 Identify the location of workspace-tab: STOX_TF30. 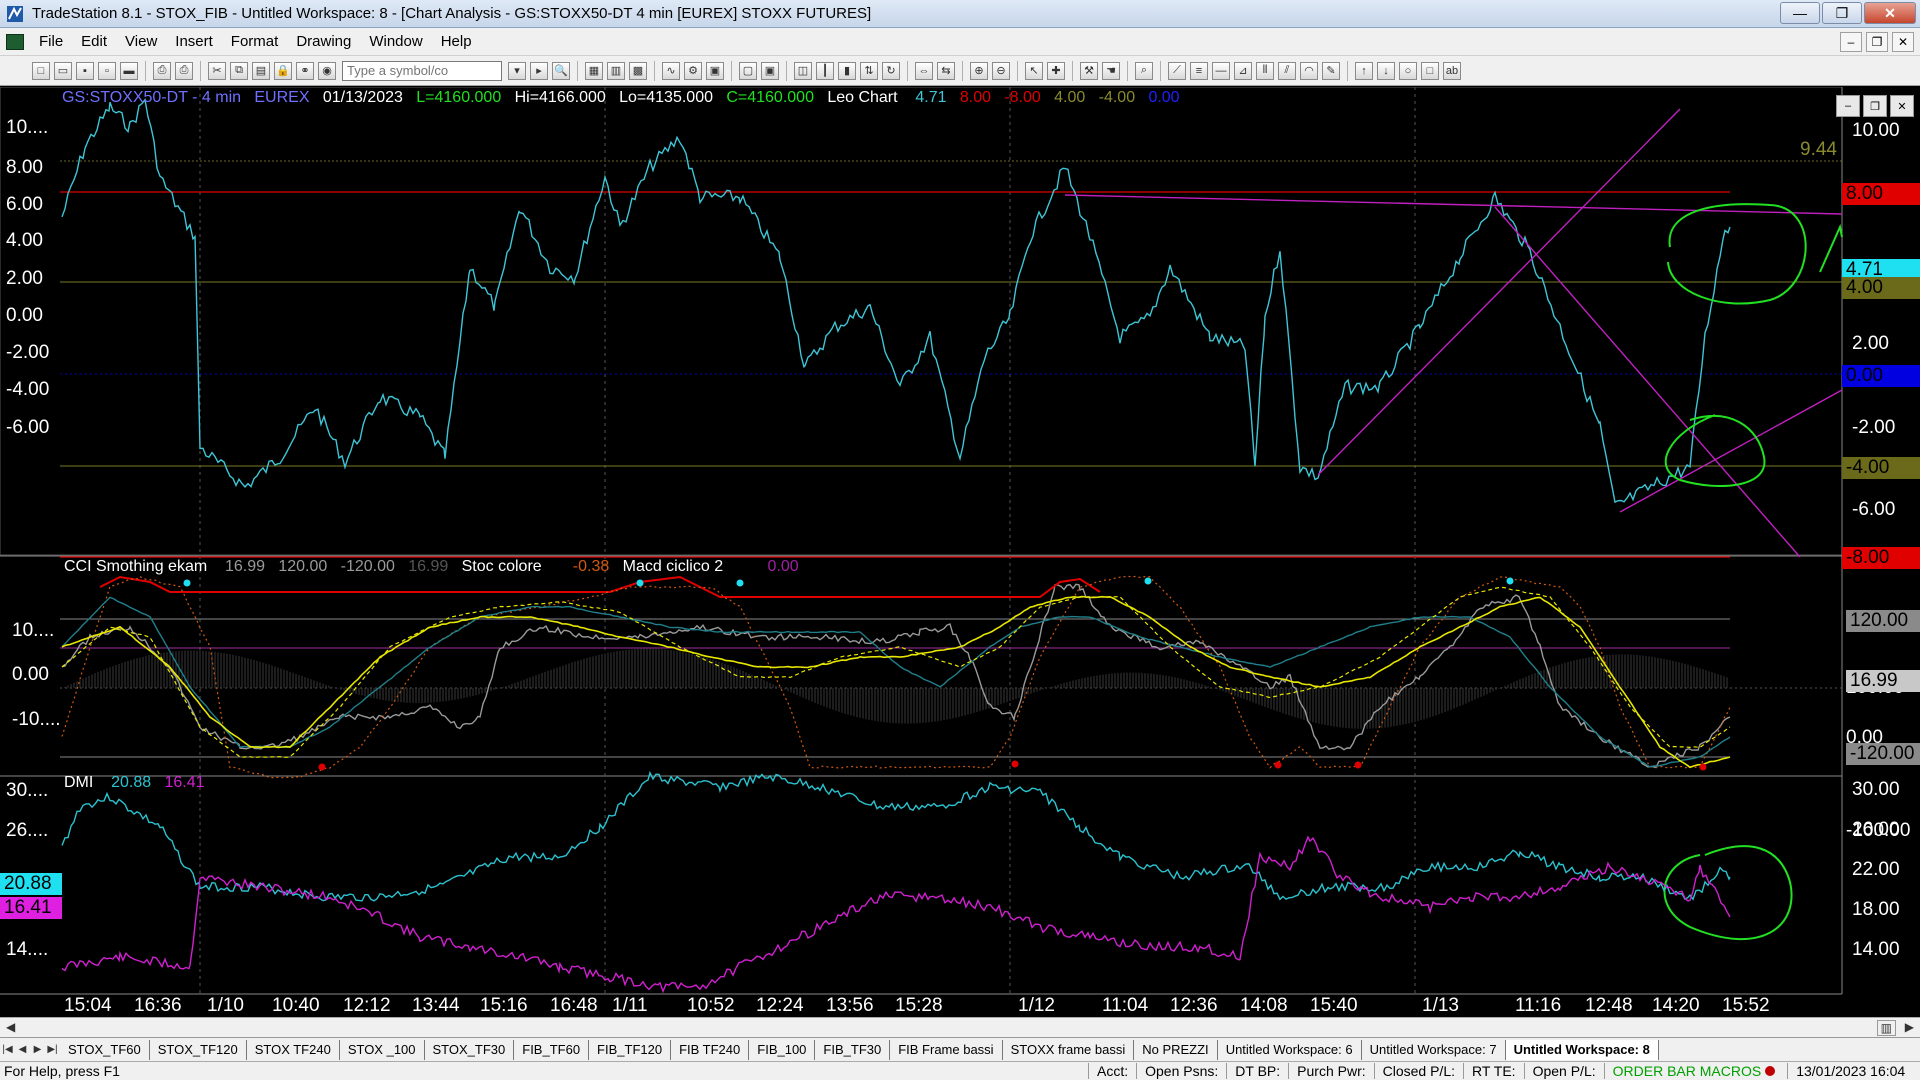
(470, 1049).